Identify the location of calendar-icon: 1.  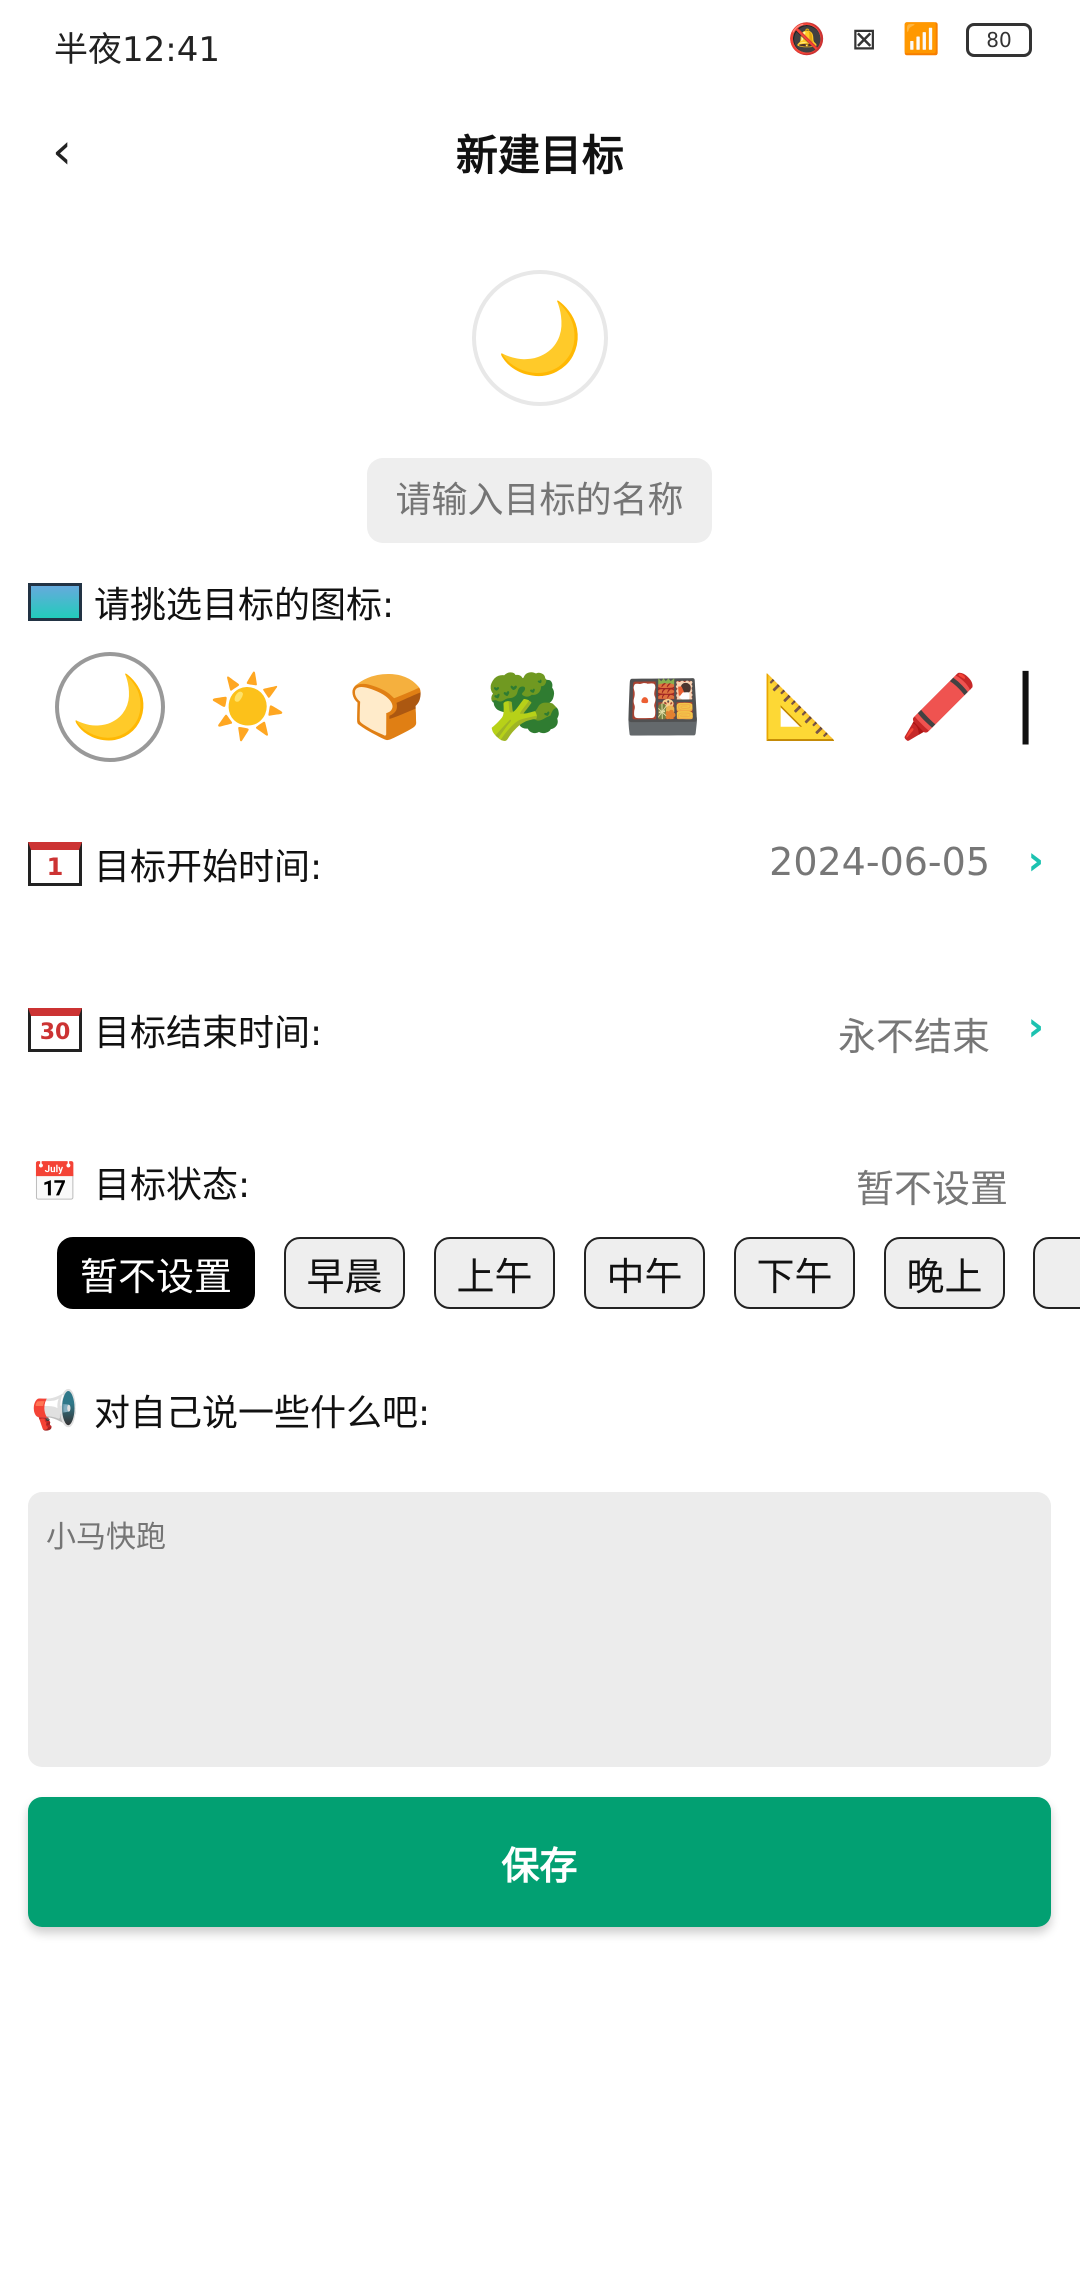
(55, 864).